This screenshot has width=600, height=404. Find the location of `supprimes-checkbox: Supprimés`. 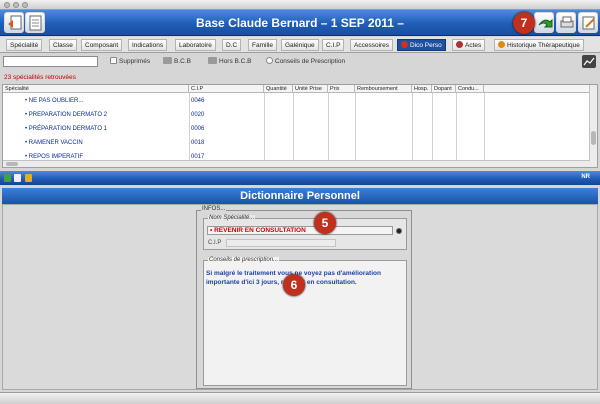

supprimes-checkbox: Supprimés is located at coordinates (130, 61).